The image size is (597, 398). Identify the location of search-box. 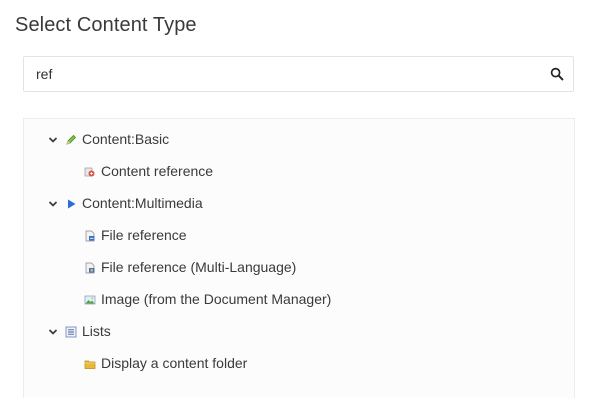
(298, 74).